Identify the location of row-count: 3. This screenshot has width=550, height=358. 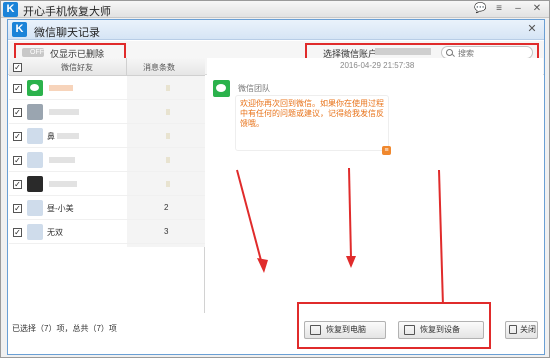
(166, 231).